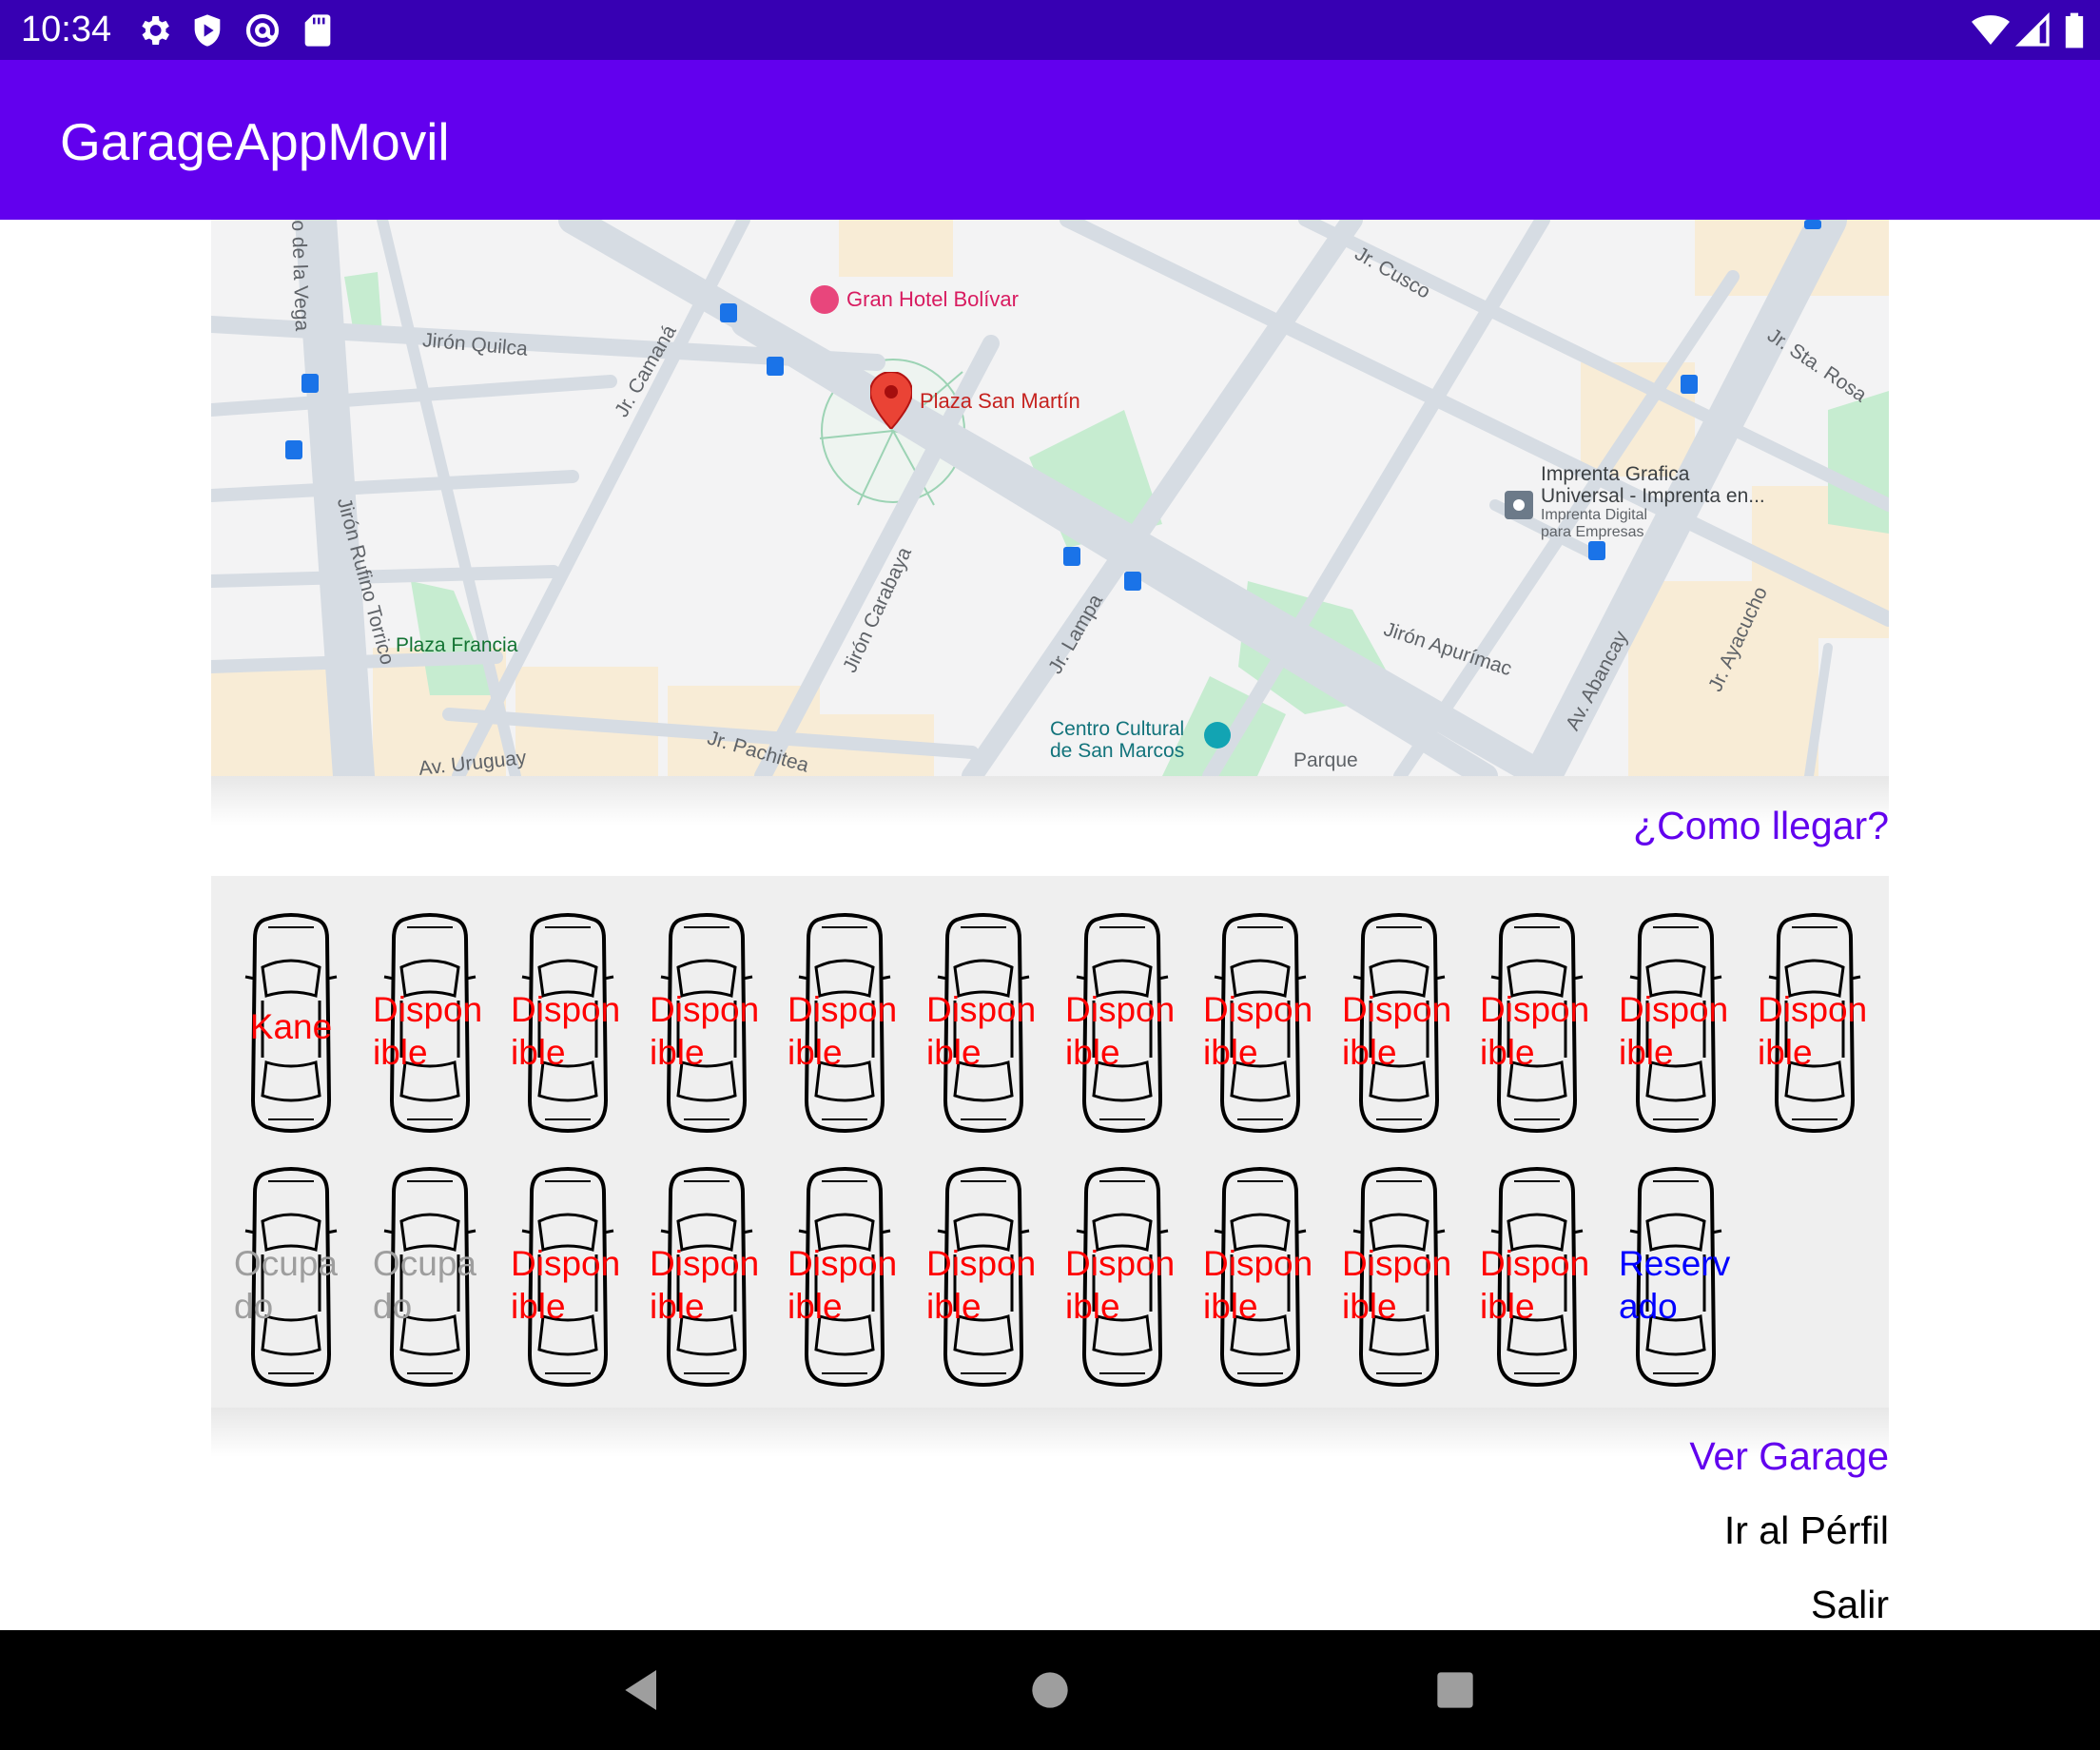 The width and height of the screenshot is (2100, 1750). What do you see at coordinates (66, 29) in the screenshot?
I see `status-time: 10:34` at bounding box center [66, 29].